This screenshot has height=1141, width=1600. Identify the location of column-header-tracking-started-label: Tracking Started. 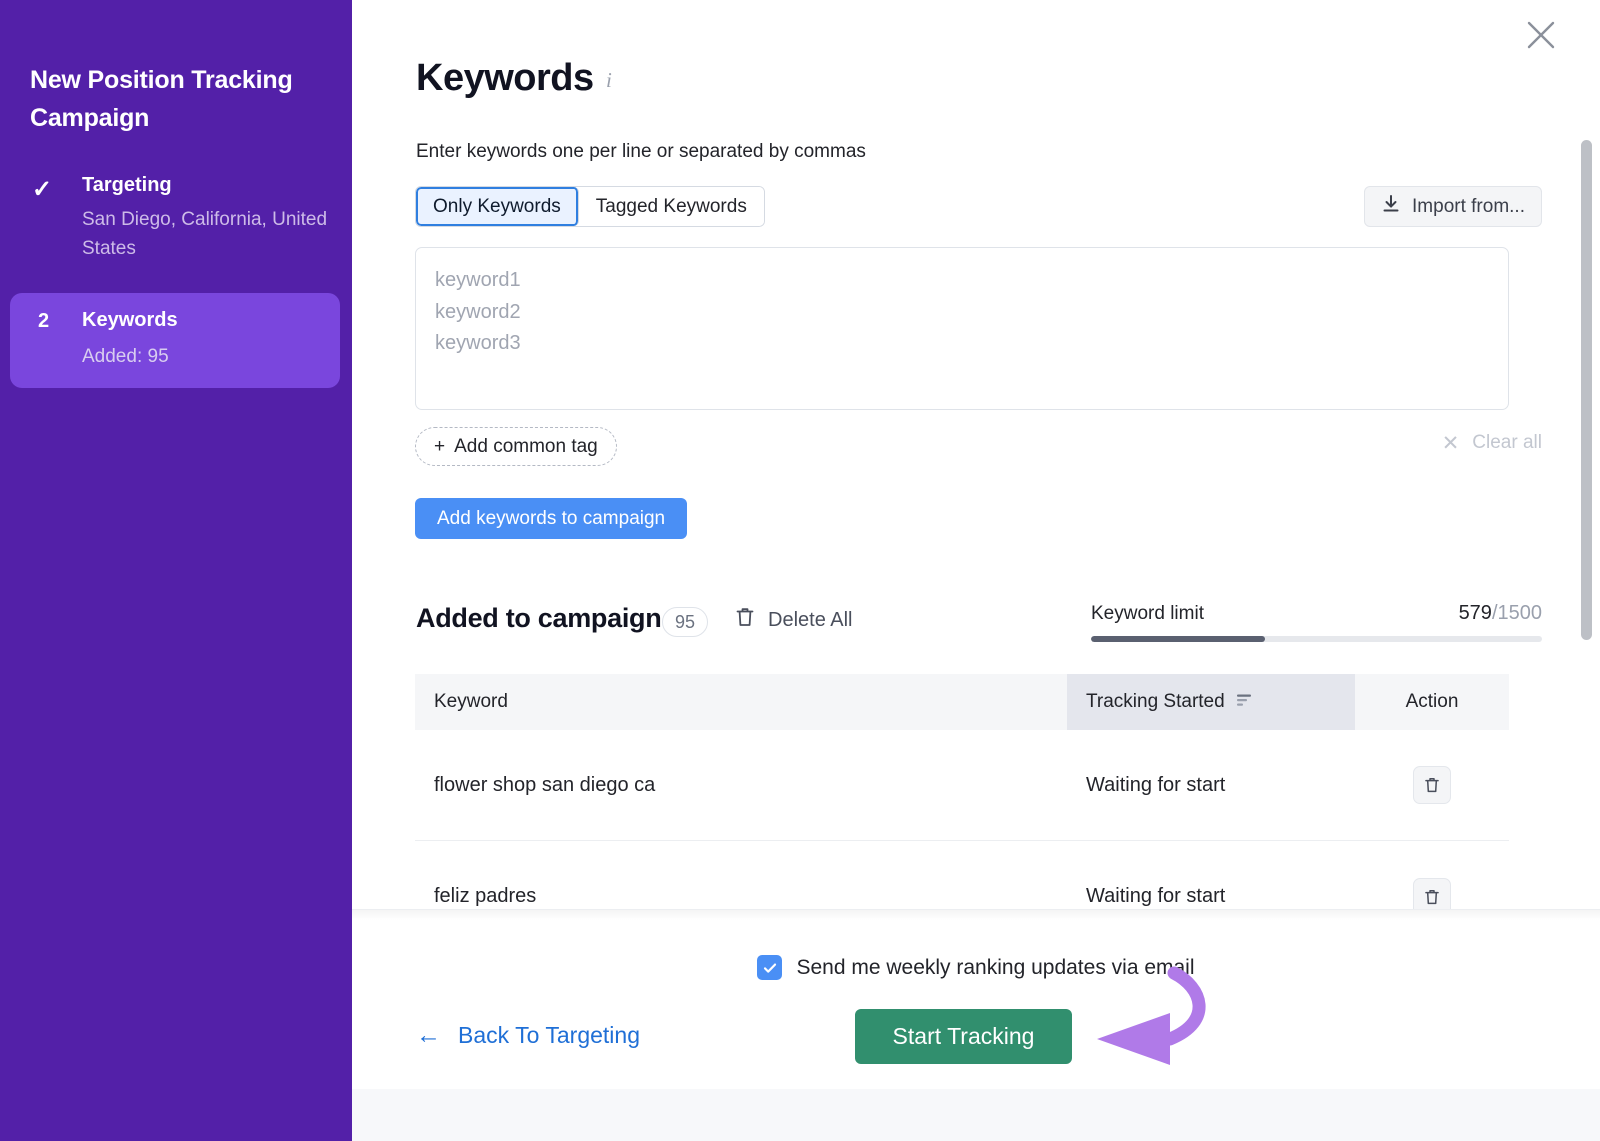
(1155, 701).